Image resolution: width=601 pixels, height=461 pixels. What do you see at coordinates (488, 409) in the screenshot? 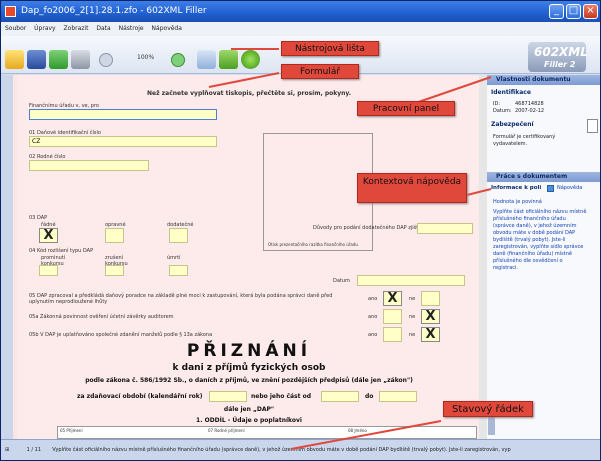
I see `callout-status-bar: Stavový řádek` at bounding box center [488, 409].